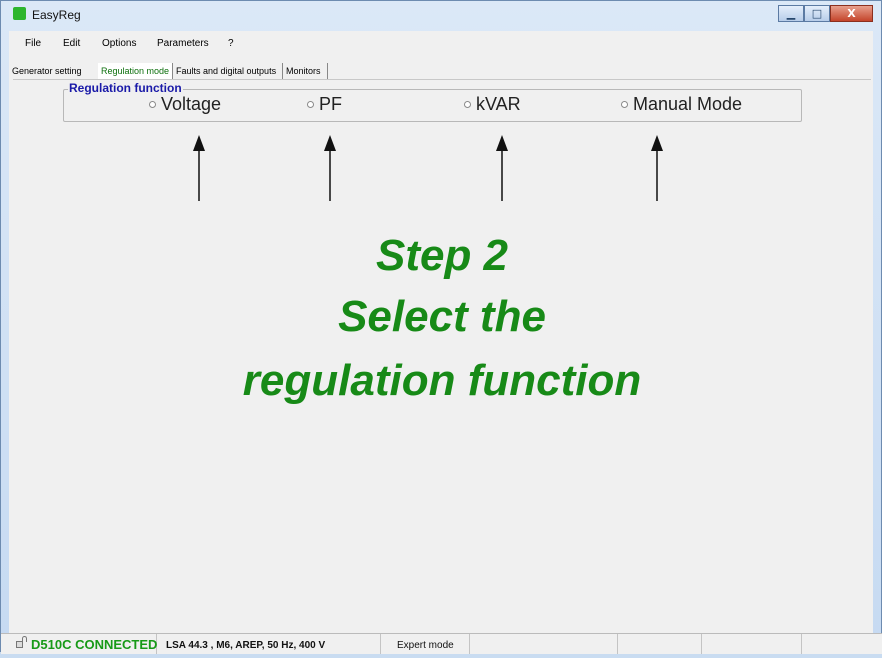  What do you see at coordinates (442, 316) in the screenshot?
I see `overlay-instruction-text: Select the` at bounding box center [442, 316].